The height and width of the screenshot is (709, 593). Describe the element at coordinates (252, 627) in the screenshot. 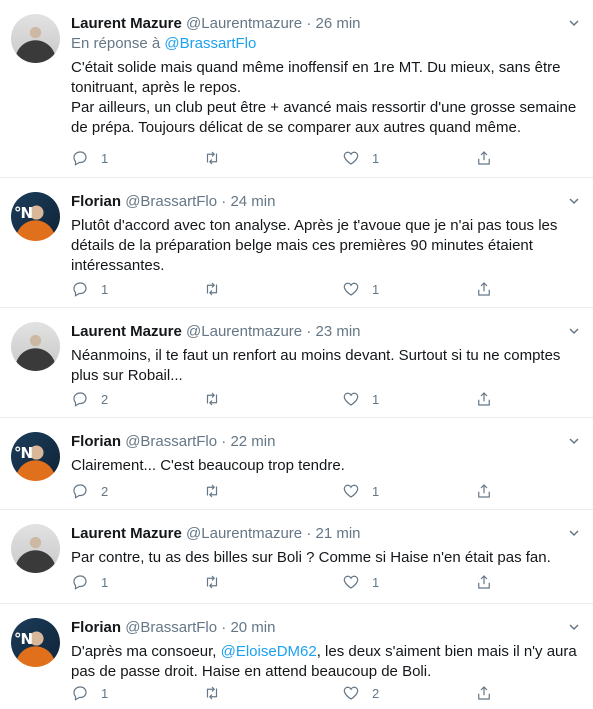

I see `timestamp: 20 min` at that location.